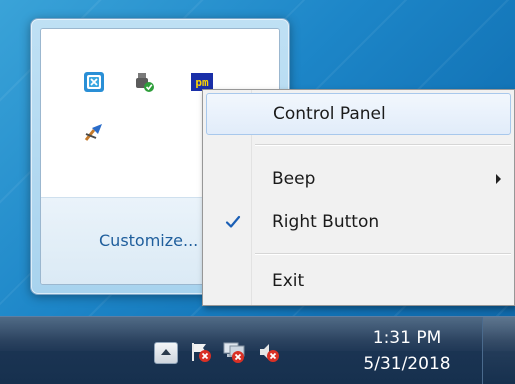  What do you see at coordinates (407, 352) in the screenshot?
I see `taskbar-clock: 1:31 PM 5/31/2018` at bounding box center [407, 352].